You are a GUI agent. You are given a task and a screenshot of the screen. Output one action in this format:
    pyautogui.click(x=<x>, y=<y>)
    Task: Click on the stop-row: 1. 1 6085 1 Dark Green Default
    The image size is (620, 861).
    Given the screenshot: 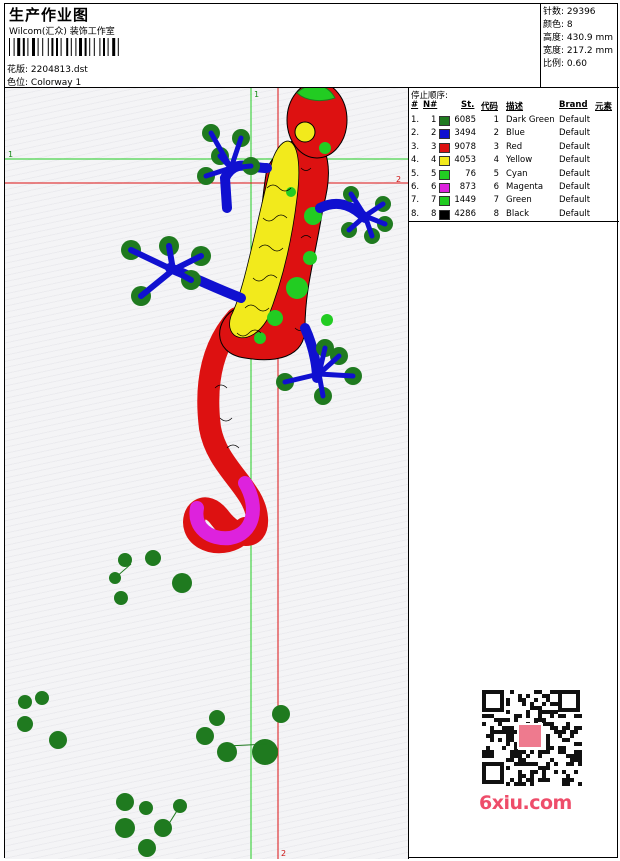 What is the action you would take?
    pyautogui.click(x=514, y=120)
    